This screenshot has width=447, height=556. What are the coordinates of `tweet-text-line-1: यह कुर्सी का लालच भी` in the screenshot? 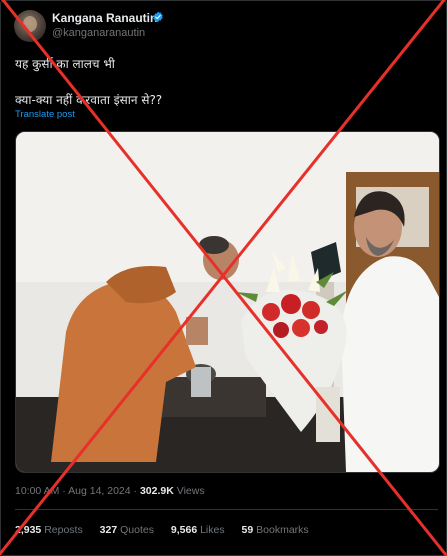 It's located at (65, 64).